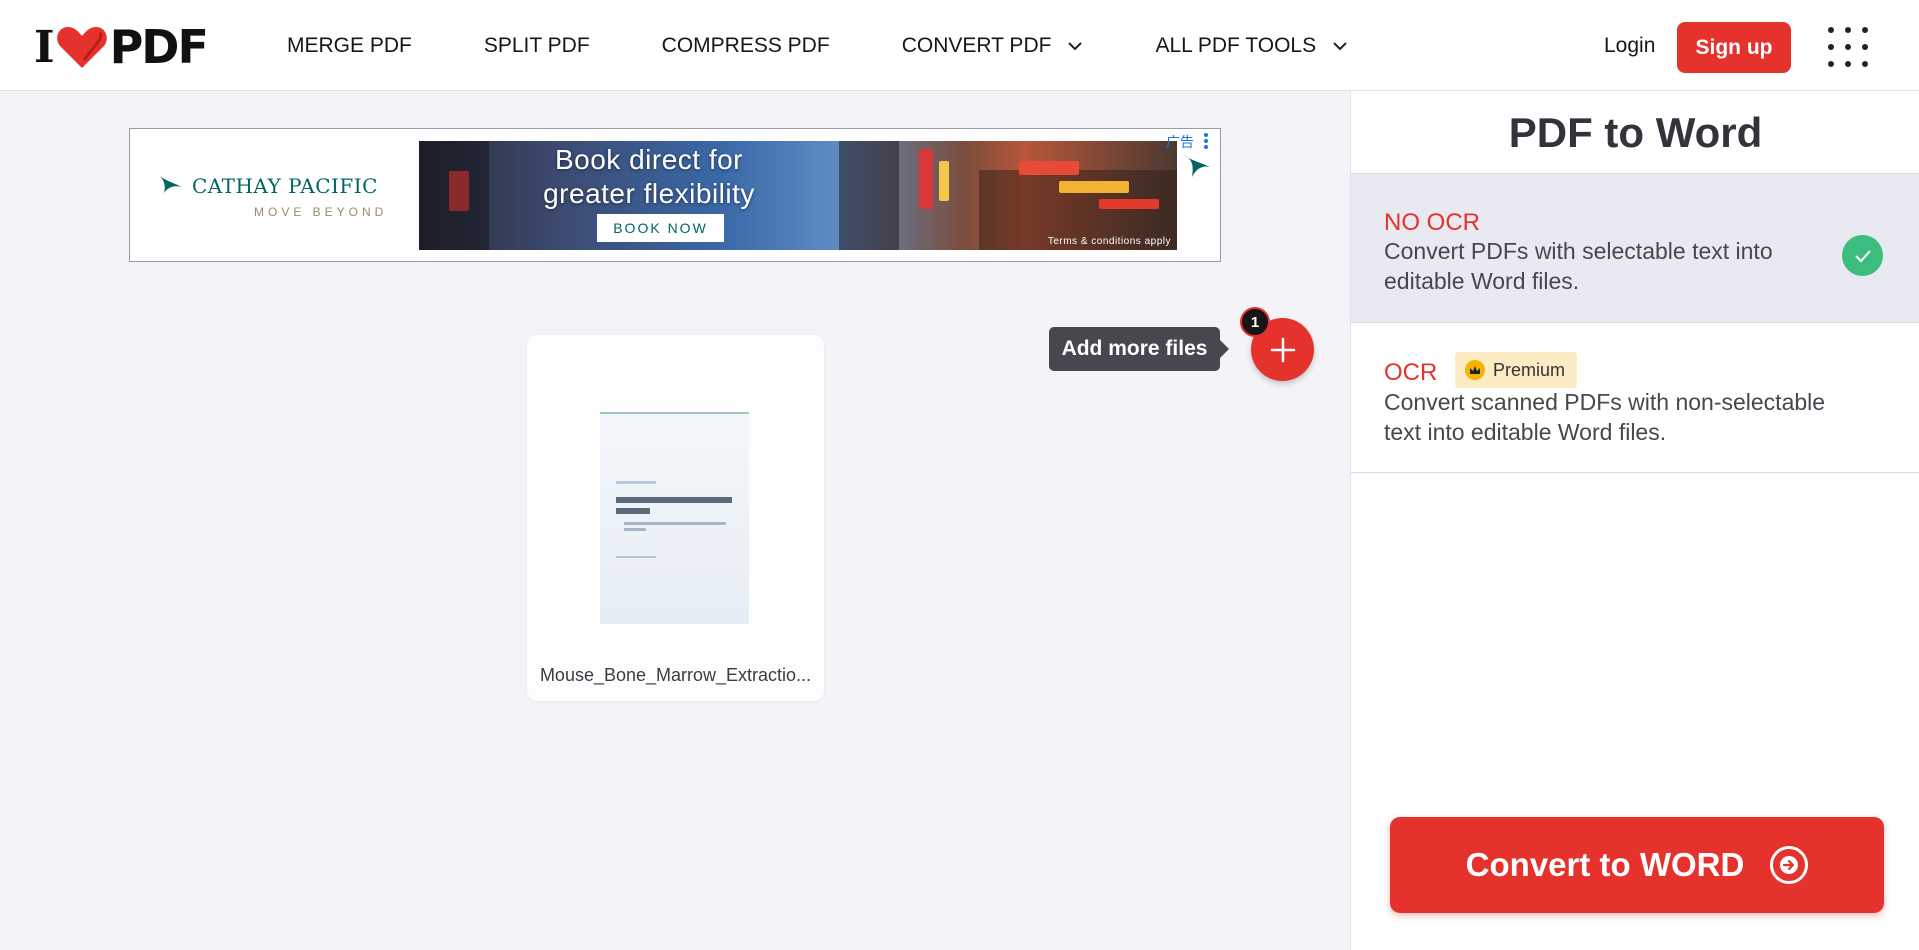  What do you see at coordinates (1282, 349) in the screenshot?
I see `plus-icon` at bounding box center [1282, 349].